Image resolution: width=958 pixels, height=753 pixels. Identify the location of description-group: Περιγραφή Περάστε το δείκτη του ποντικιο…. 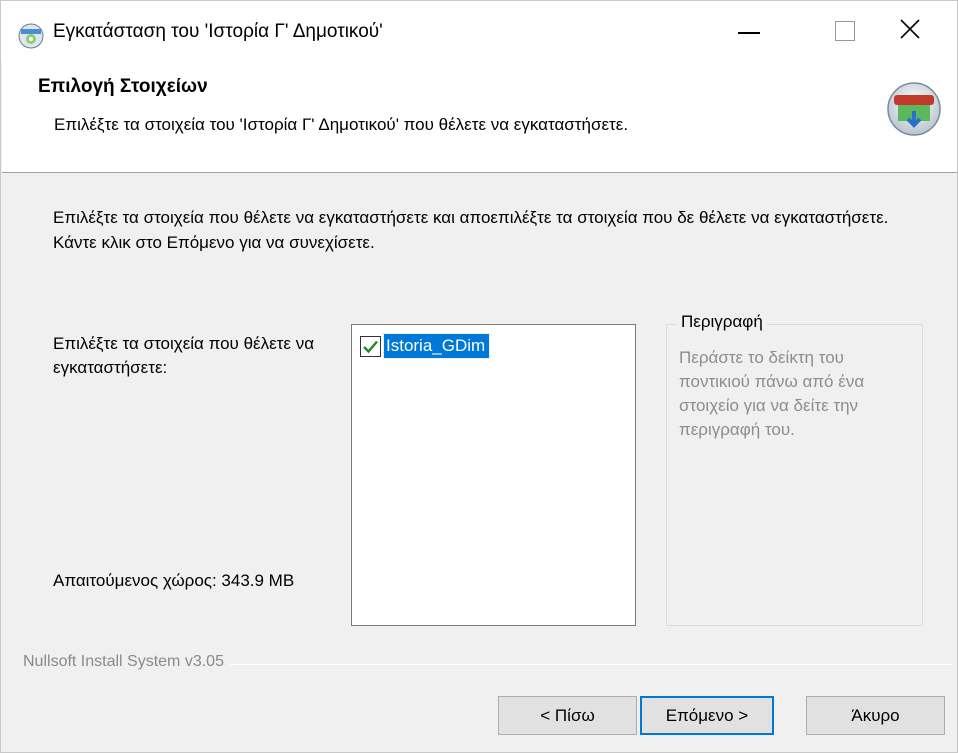
(794, 469).